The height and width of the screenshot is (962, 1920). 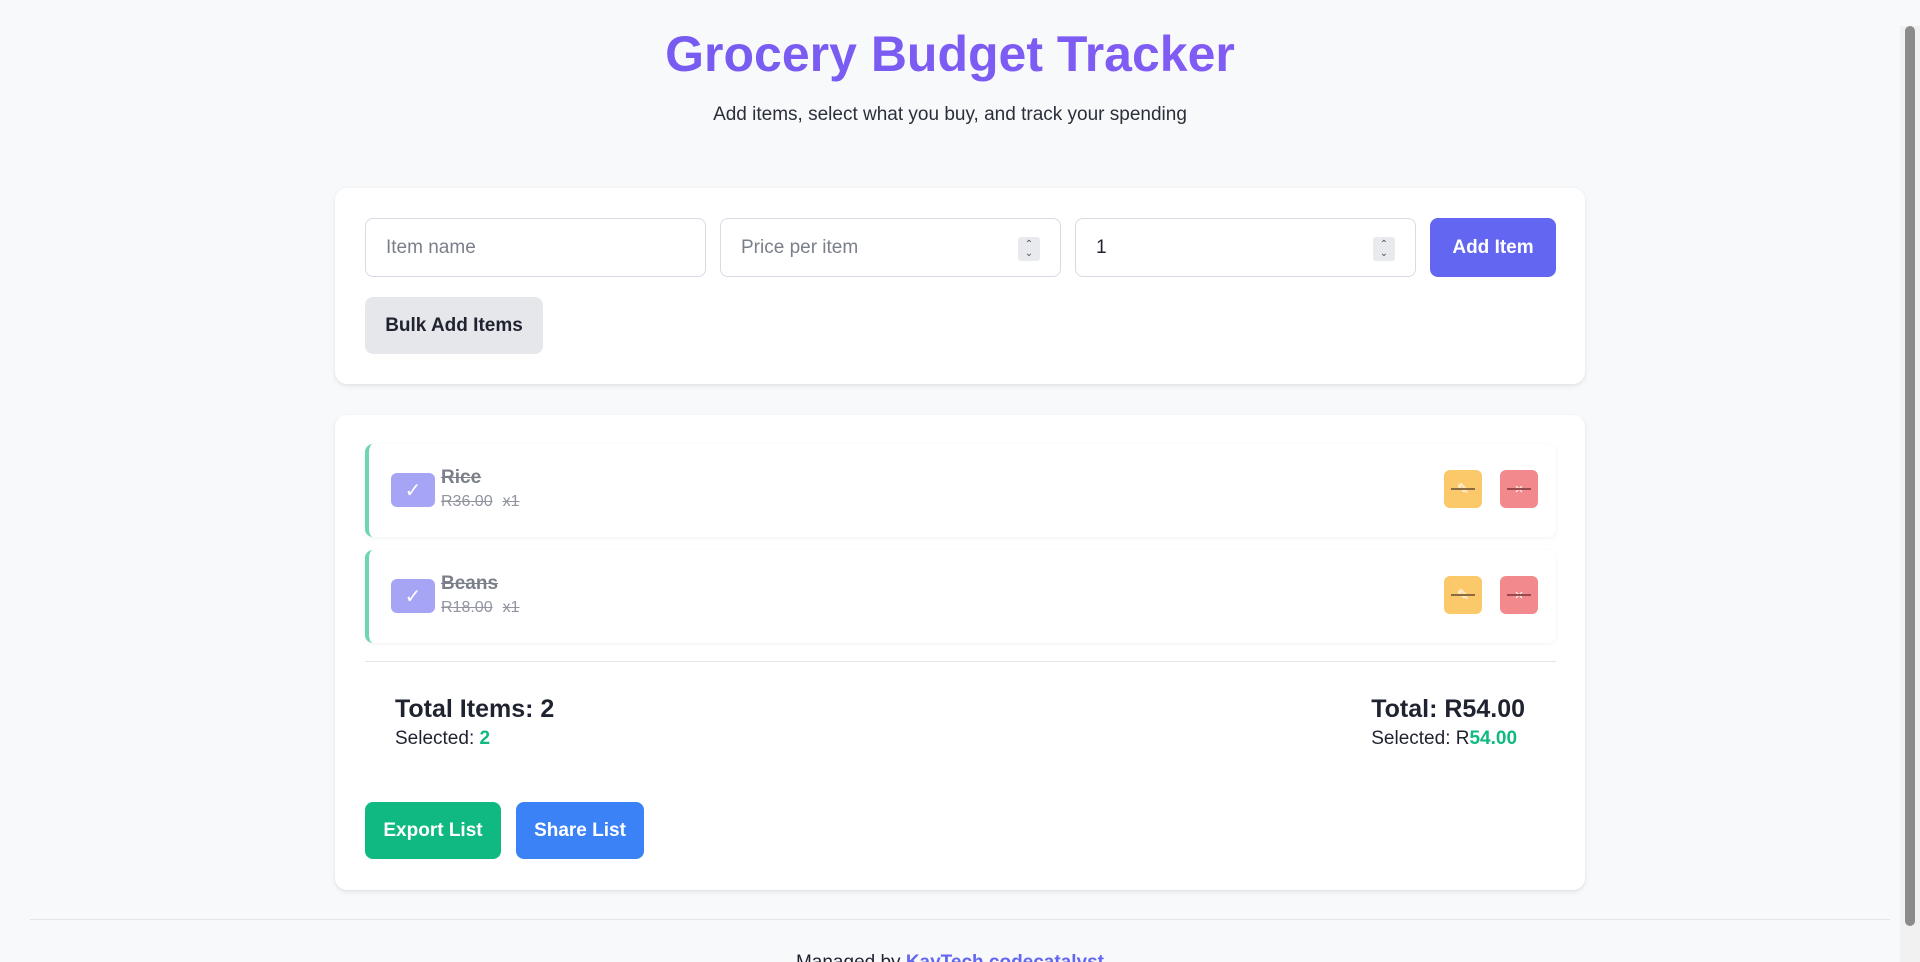 What do you see at coordinates (1384, 249) in the screenshot?
I see `quantity-spinner-icon: ⌃ ⌄` at bounding box center [1384, 249].